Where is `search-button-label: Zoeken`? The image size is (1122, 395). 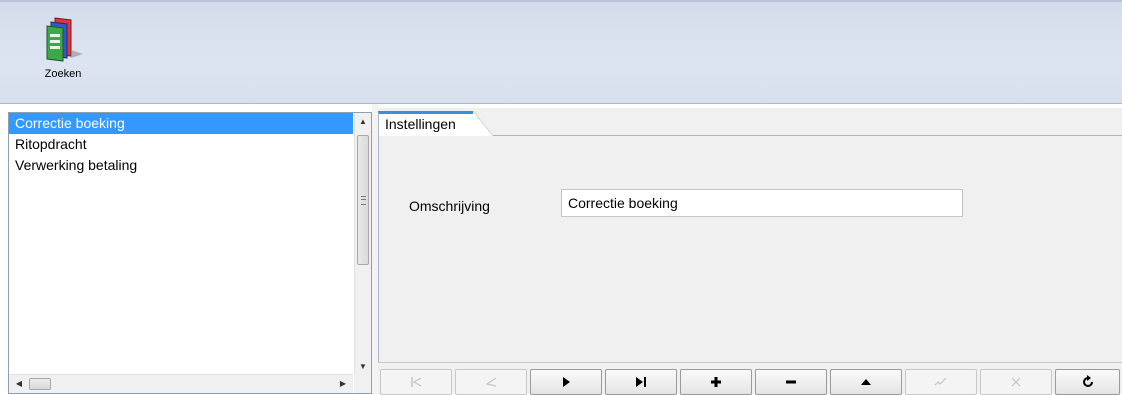
search-button-label: Zoeken is located at coordinates (63, 74).